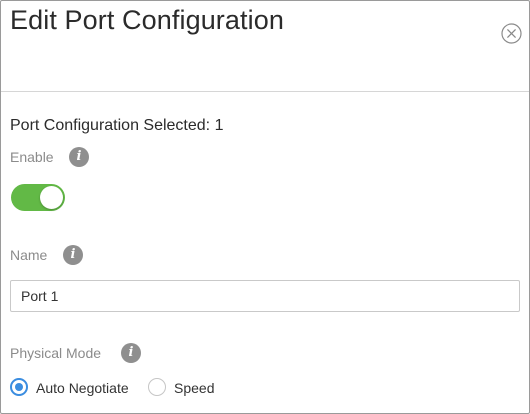 This screenshot has width=530, height=414. What do you see at coordinates (194, 388) in the screenshot?
I see `speed-label: Speed` at bounding box center [194, 388].